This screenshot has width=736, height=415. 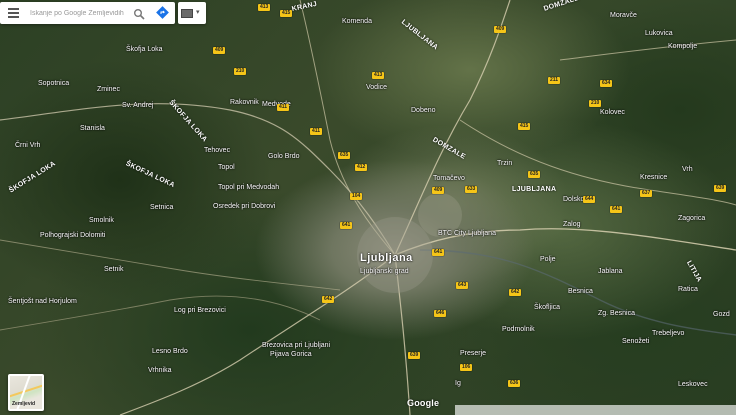 I want to click on label-kolovec: Kolovec, so click(x=612, y=112).